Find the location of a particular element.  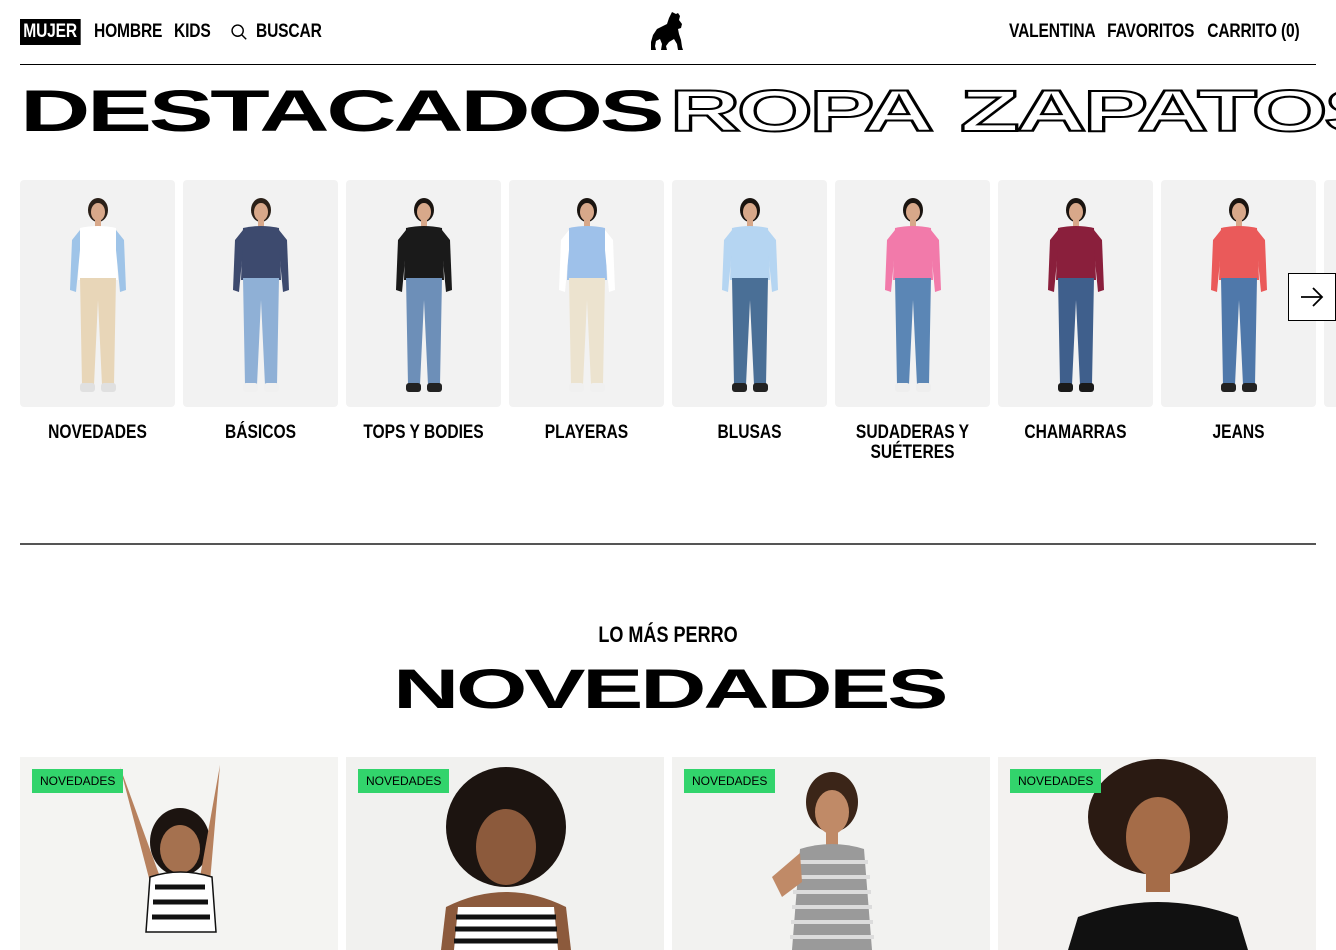

tab-destacados-label: DESTACADOS is located at coordinates (342, 112).